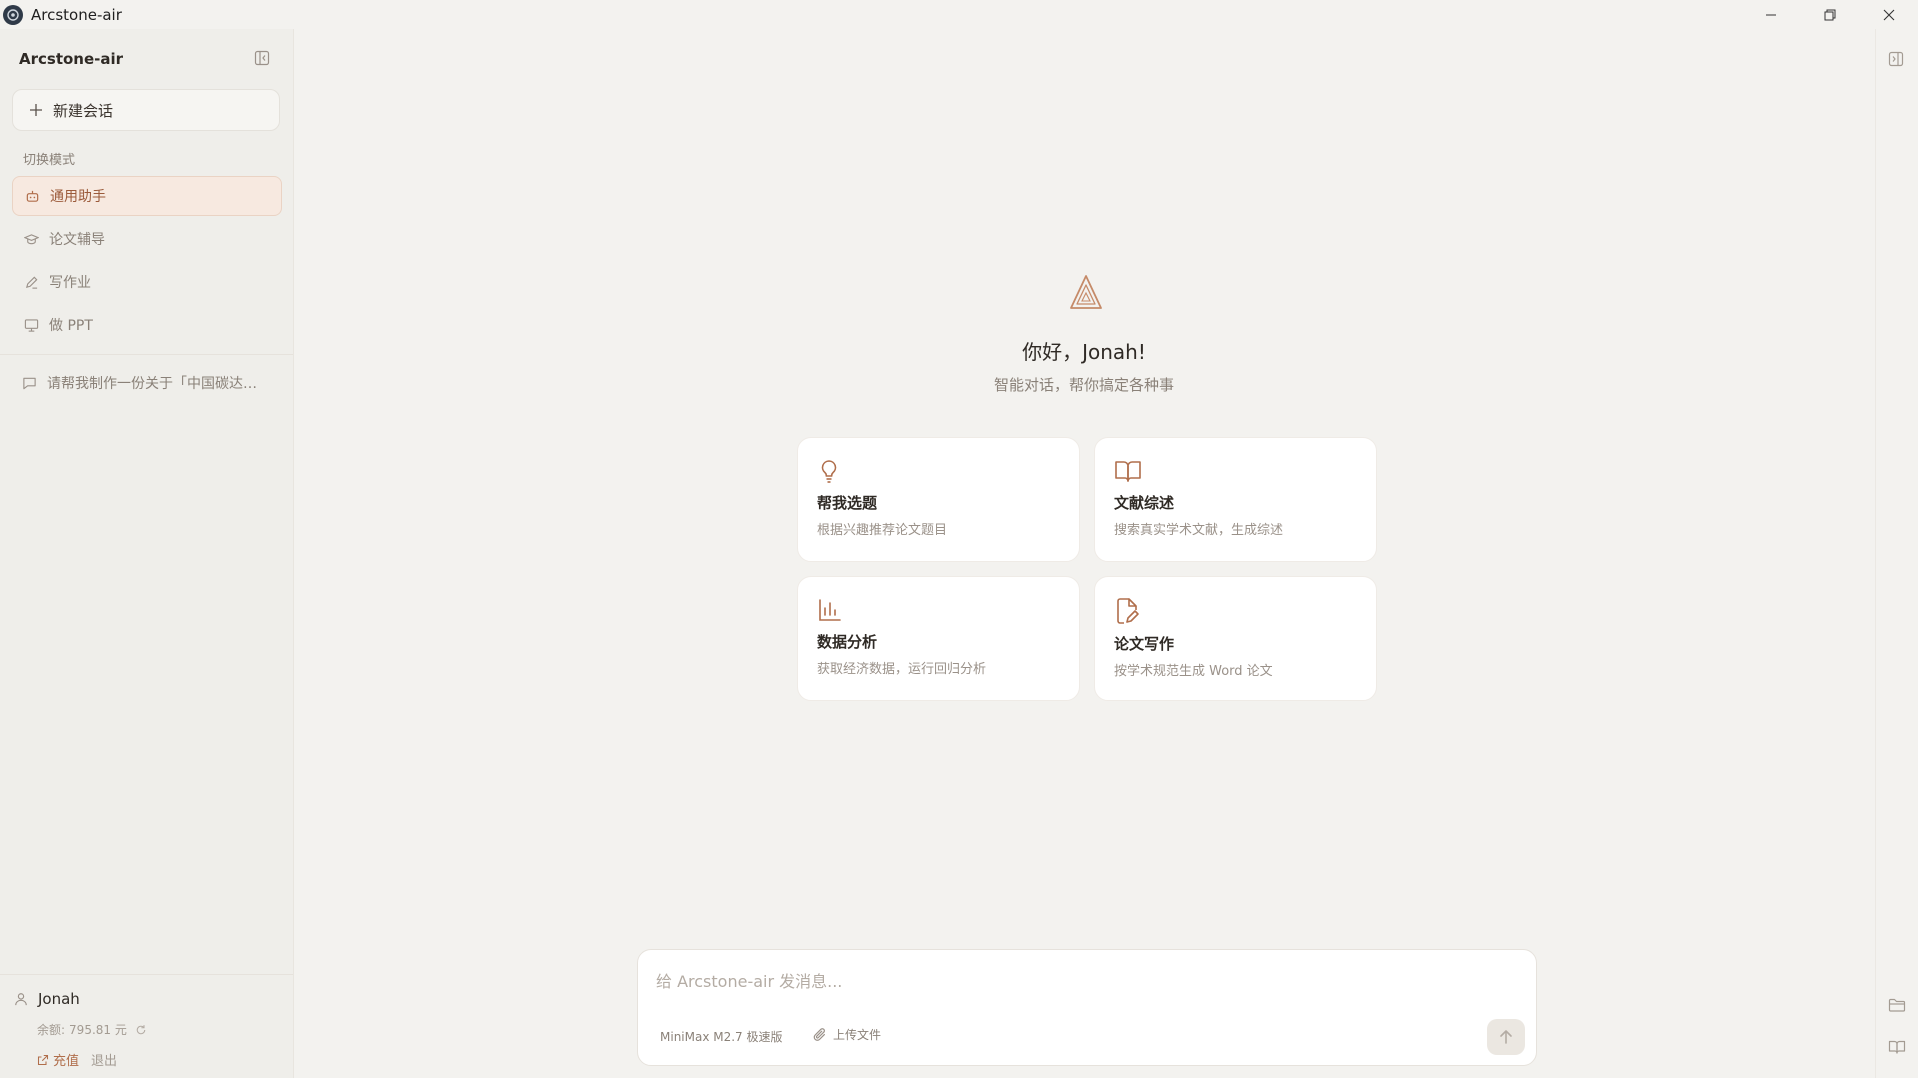 The width and height of the screenshot is (1918, 1078). Describe the element at coordinates (66, 1061) in the screenshot. I see `recharge-label: 充值` at that location.